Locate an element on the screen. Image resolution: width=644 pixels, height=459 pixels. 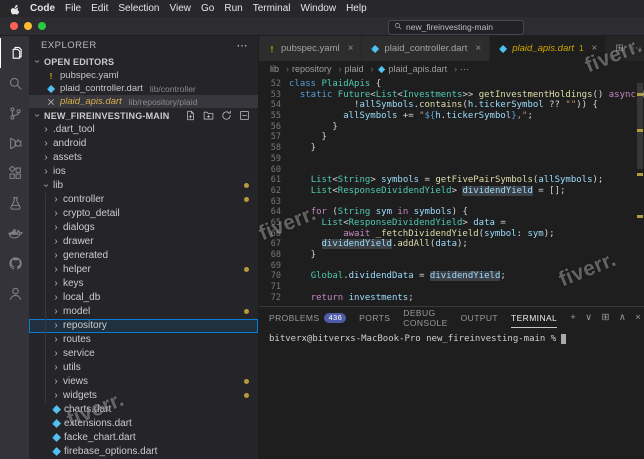
code-line: 67 dividendYield.addAll(data); is located at coordinates (451, 244).